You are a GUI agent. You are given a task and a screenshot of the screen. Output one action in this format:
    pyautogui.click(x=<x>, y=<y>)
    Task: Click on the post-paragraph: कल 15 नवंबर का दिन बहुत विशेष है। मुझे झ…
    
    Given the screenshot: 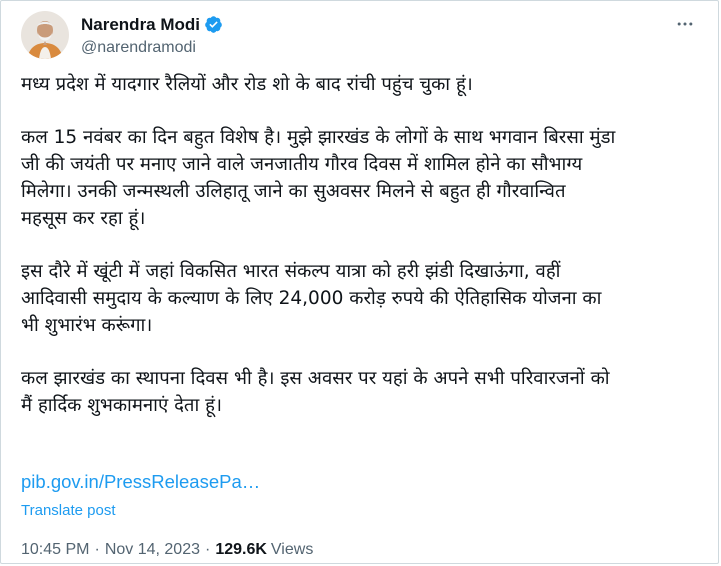 What is the action you would take?
    pyautogui.click(x=318, y=178)
    